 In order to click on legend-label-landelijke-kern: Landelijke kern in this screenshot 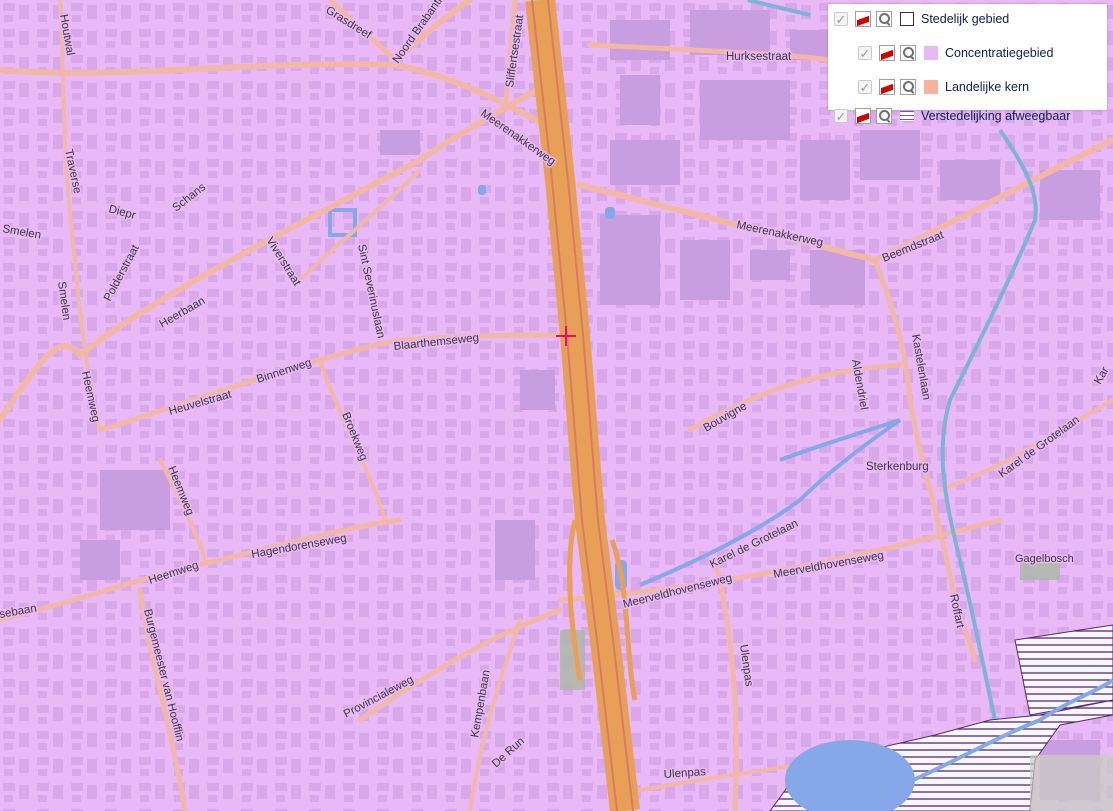, I will do `click(987, 87)`.